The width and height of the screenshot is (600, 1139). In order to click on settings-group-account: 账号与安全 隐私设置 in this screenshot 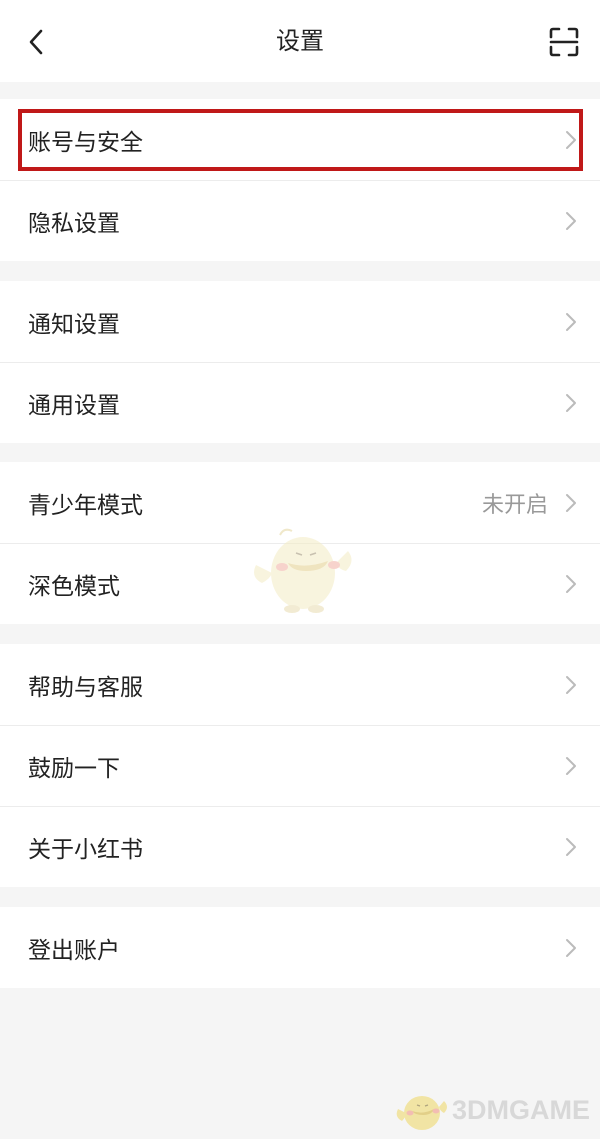, I will do `click(300, 180)`.